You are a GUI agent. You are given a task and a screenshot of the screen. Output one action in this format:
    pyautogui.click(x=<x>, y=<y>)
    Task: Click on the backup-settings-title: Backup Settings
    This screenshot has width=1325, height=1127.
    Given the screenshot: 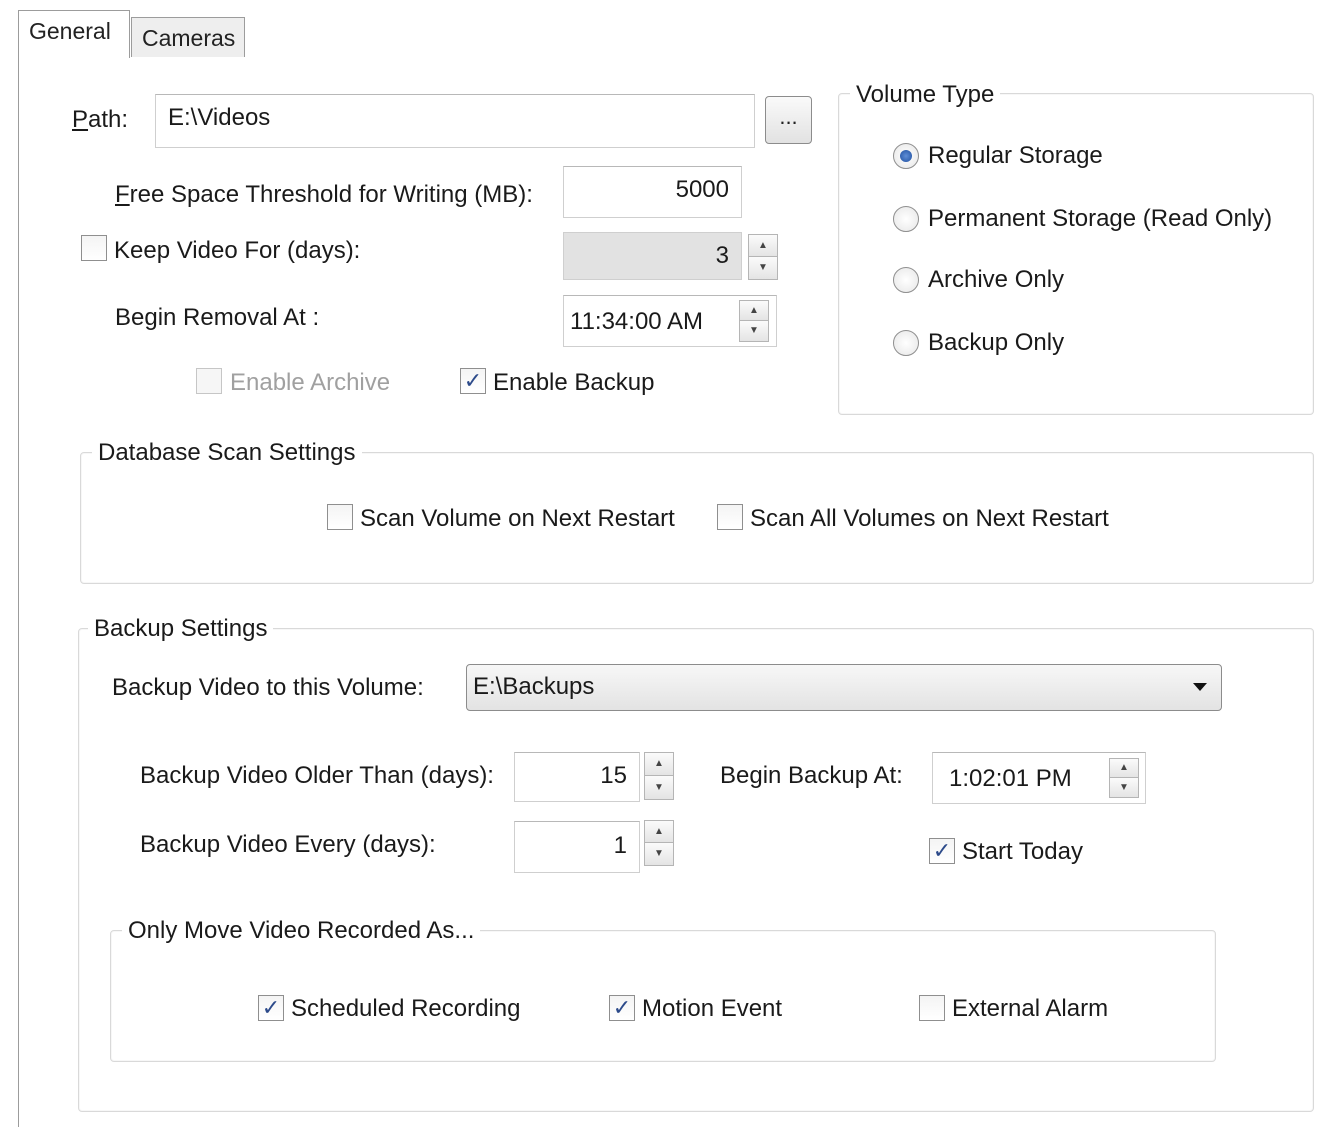 What is the action you would take?
    pyautogui.click(x=181, y=629)
    